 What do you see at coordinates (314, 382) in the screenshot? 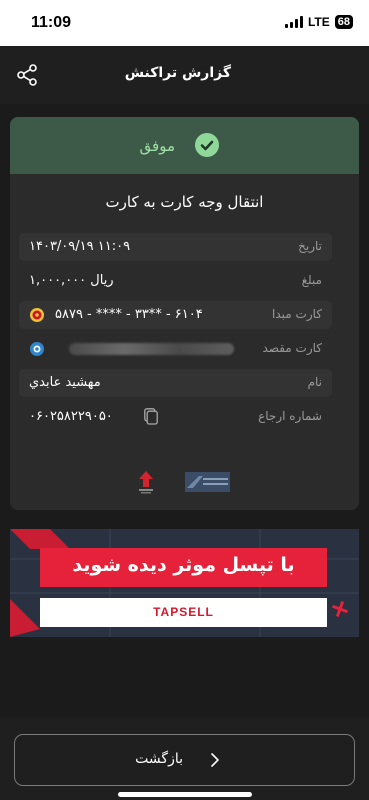
I see `row-label: نام` at bounding box center [314, 382].